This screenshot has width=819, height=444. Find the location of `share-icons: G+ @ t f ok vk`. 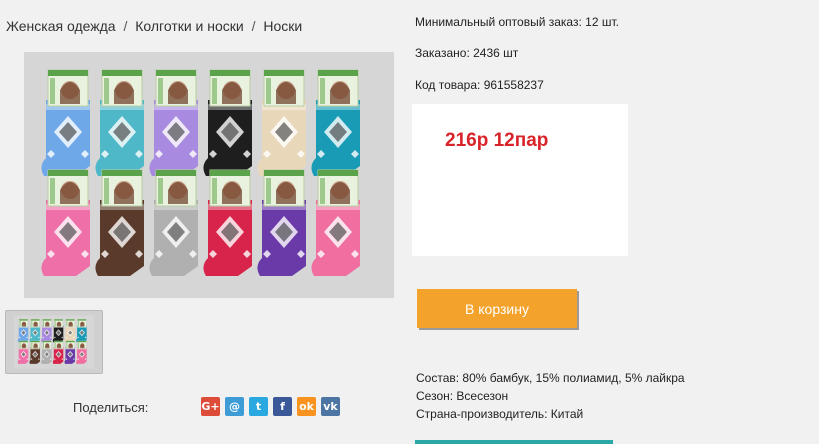

share-icons: G+ @ t f ok vk is located at coordinates (270, 406).